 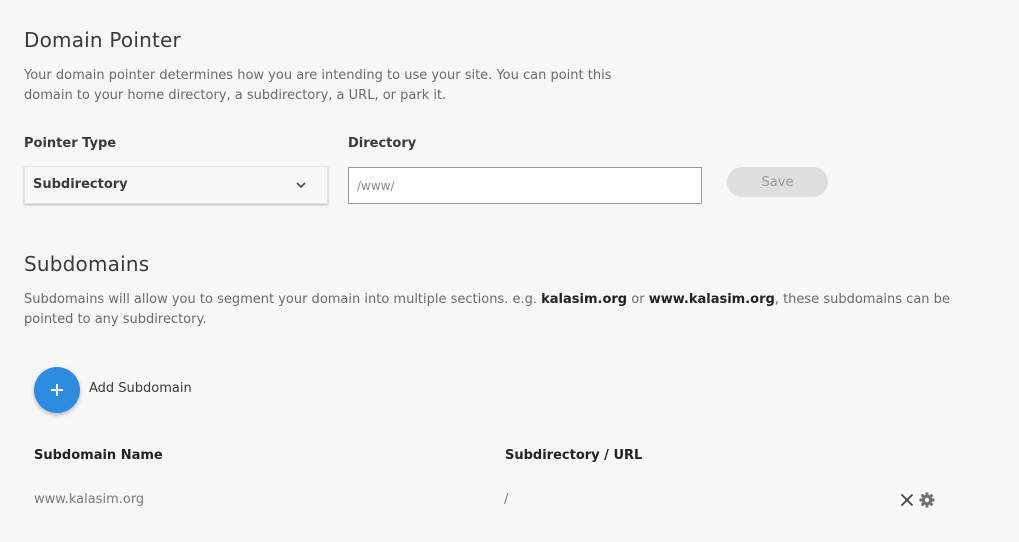 What do you see at coordinates (140, 388) in the screenshot?
I see `add-subdomain-label: Add Subdomain` at bounding box center [140, 388].